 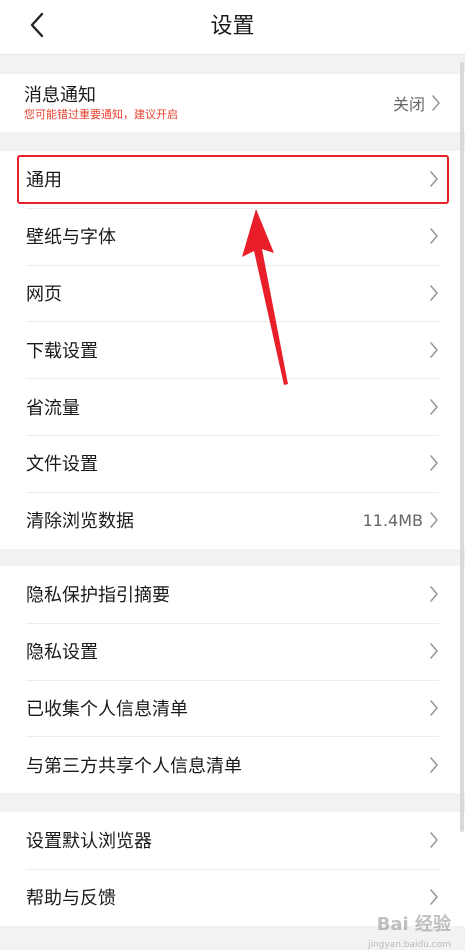 I want to click on notification-setting-row: 消息通知 您可能错过重要通知，建议开启 关闭, so click(x=232, y=103).